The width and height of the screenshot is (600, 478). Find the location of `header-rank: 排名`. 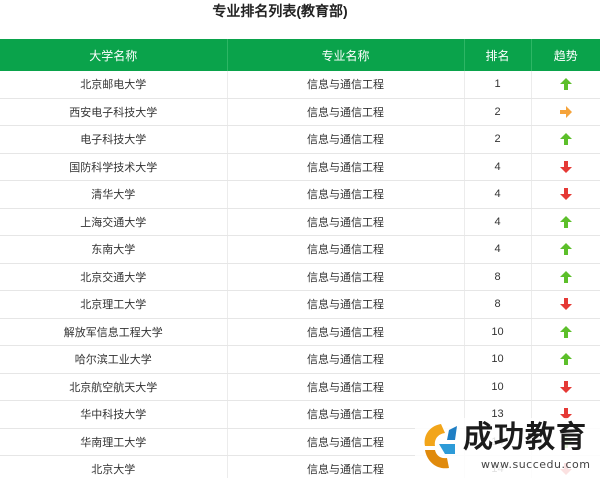

header-rank: 排名 is located at coordinates (498, 55).